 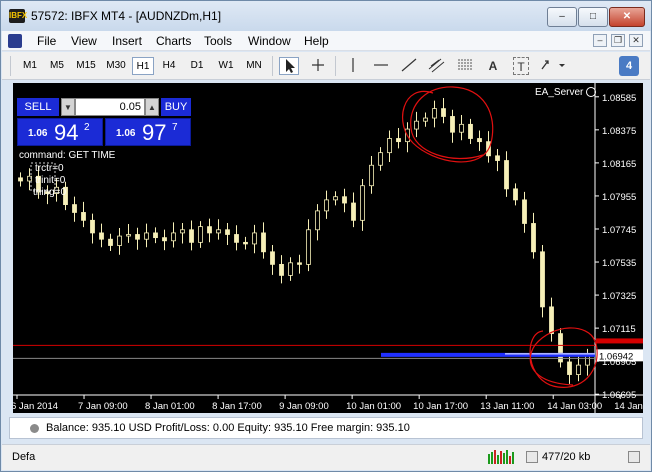 What do you see at coordinates (237, 406) in the screenshot?
I see `x-tick-label: 8 Jan 17:00` at bounding box center [237, 406].